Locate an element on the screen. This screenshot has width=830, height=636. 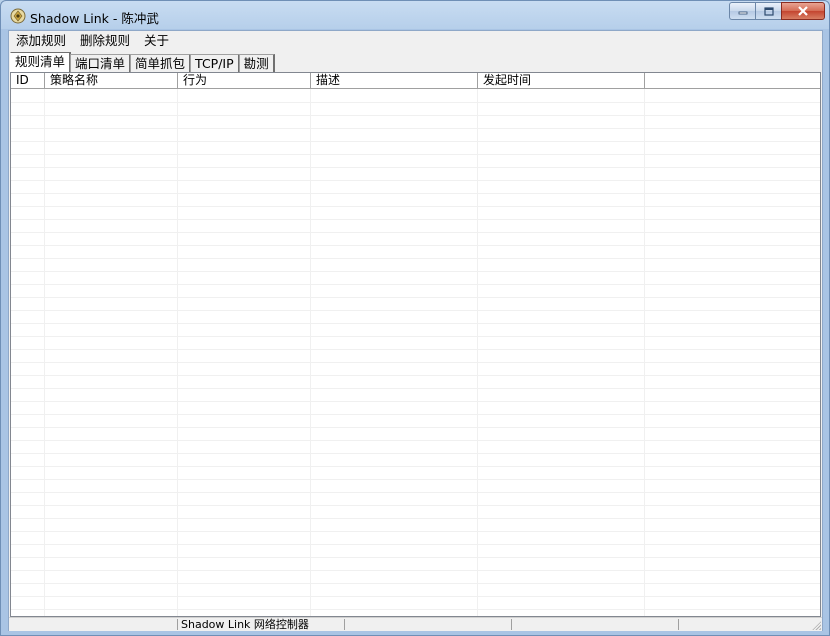
status-pane-title: Shadow Link 网络控制器 is located at coordinates (261, 624).